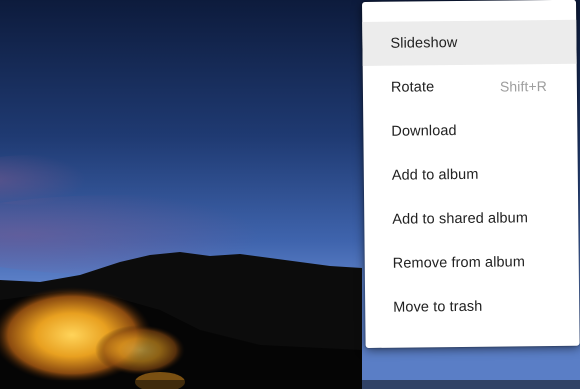 This screenshot has width=580, height=389. I want to click on menu-item-label: Download, so click(424, 131).